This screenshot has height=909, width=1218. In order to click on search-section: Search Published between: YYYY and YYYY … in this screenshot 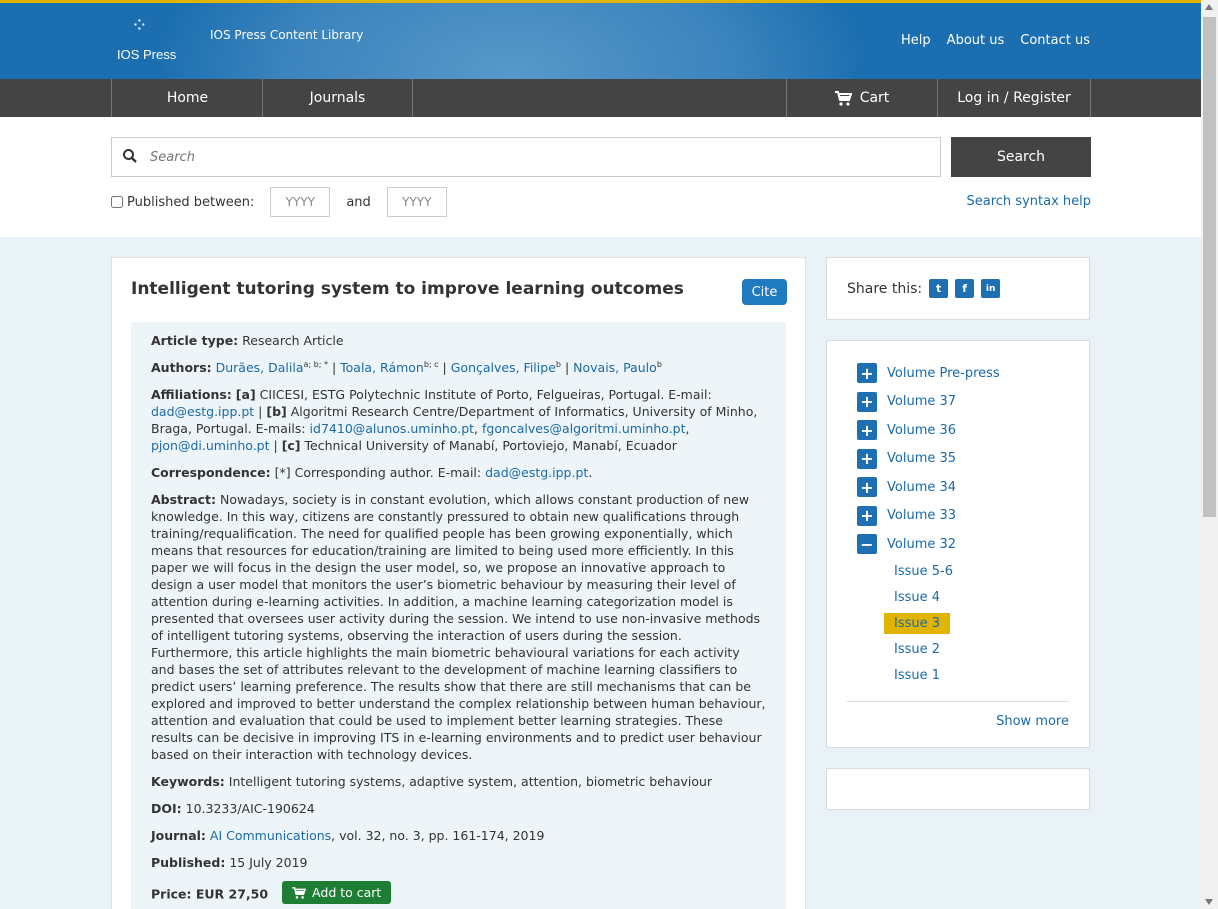, I will do `click(600, 177)`.